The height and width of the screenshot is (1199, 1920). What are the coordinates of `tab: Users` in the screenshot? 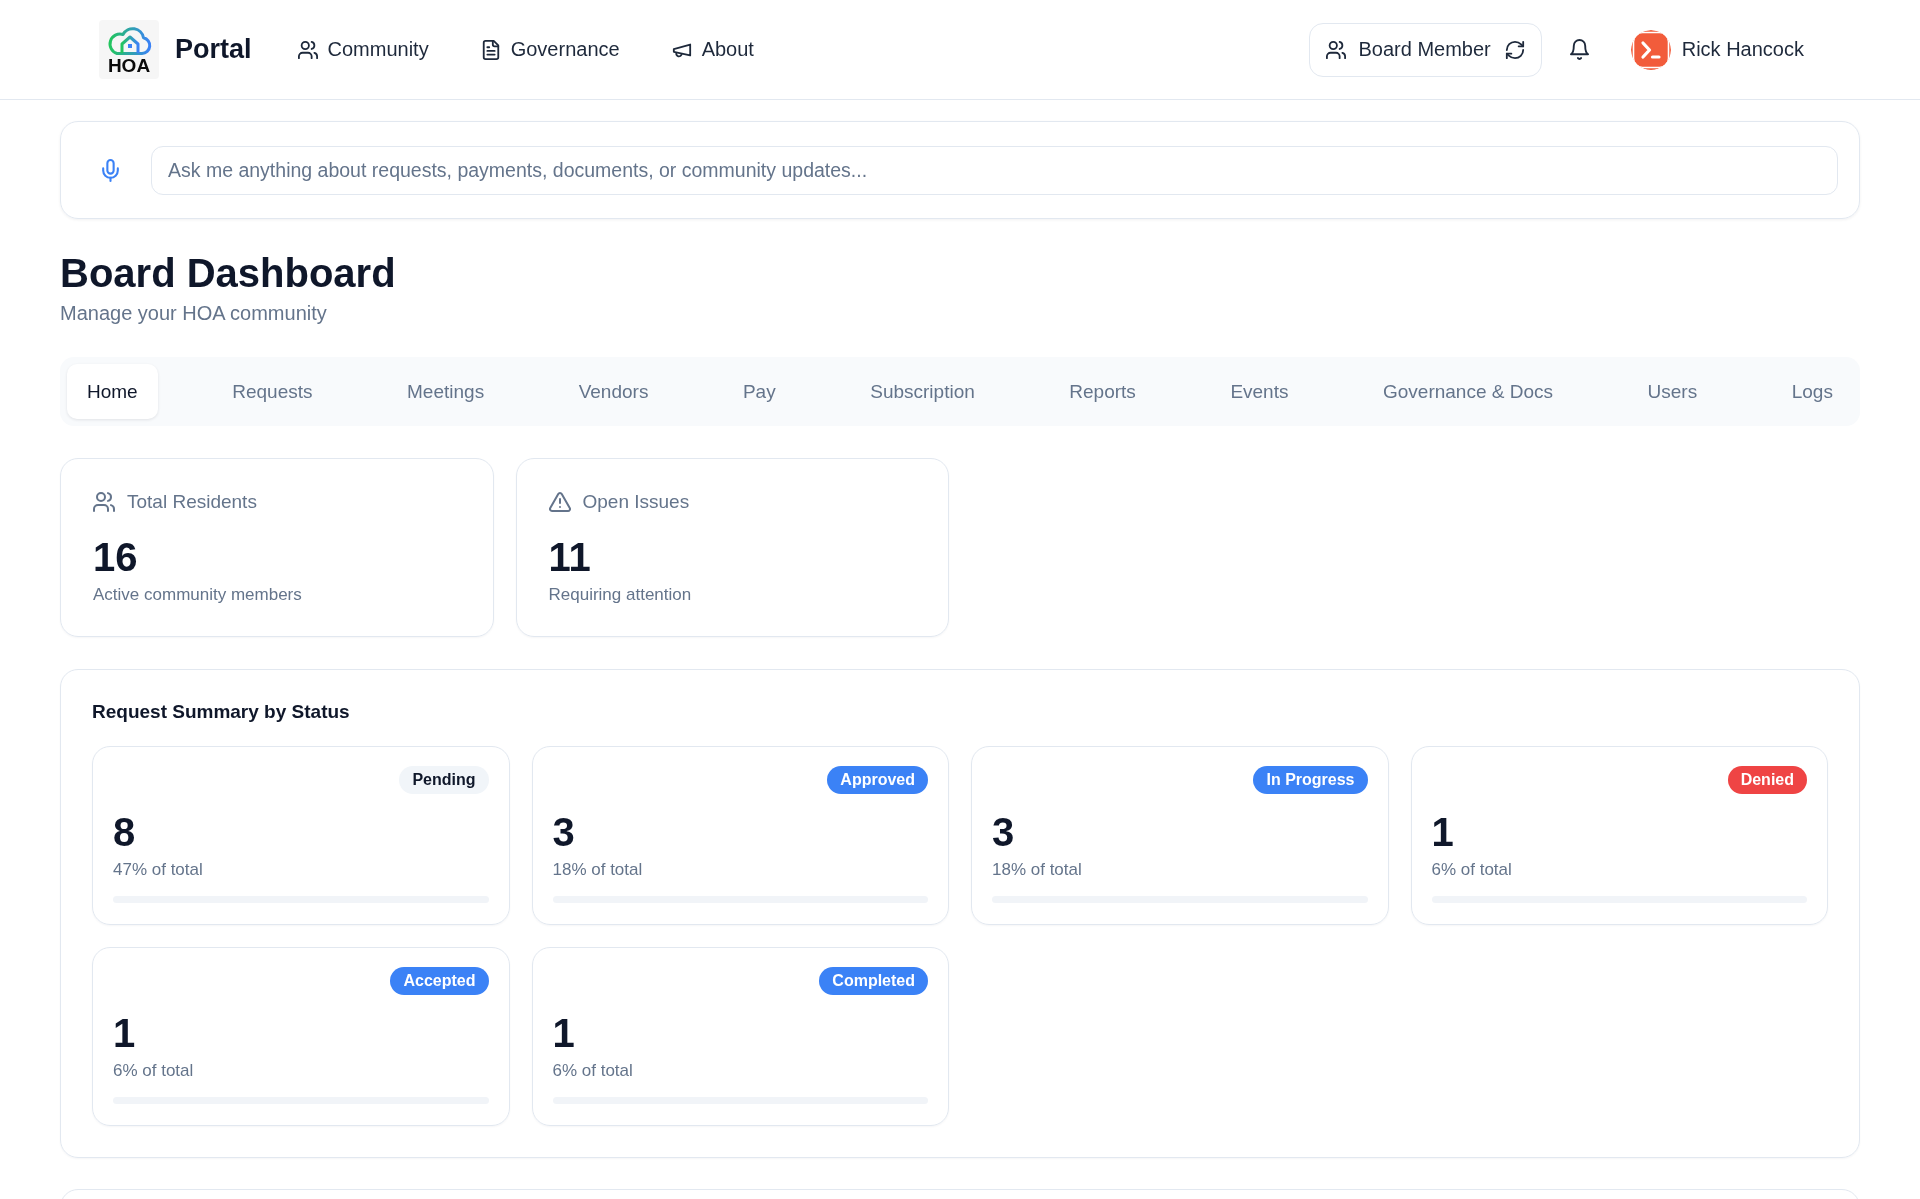 It's located at (1672, 391).